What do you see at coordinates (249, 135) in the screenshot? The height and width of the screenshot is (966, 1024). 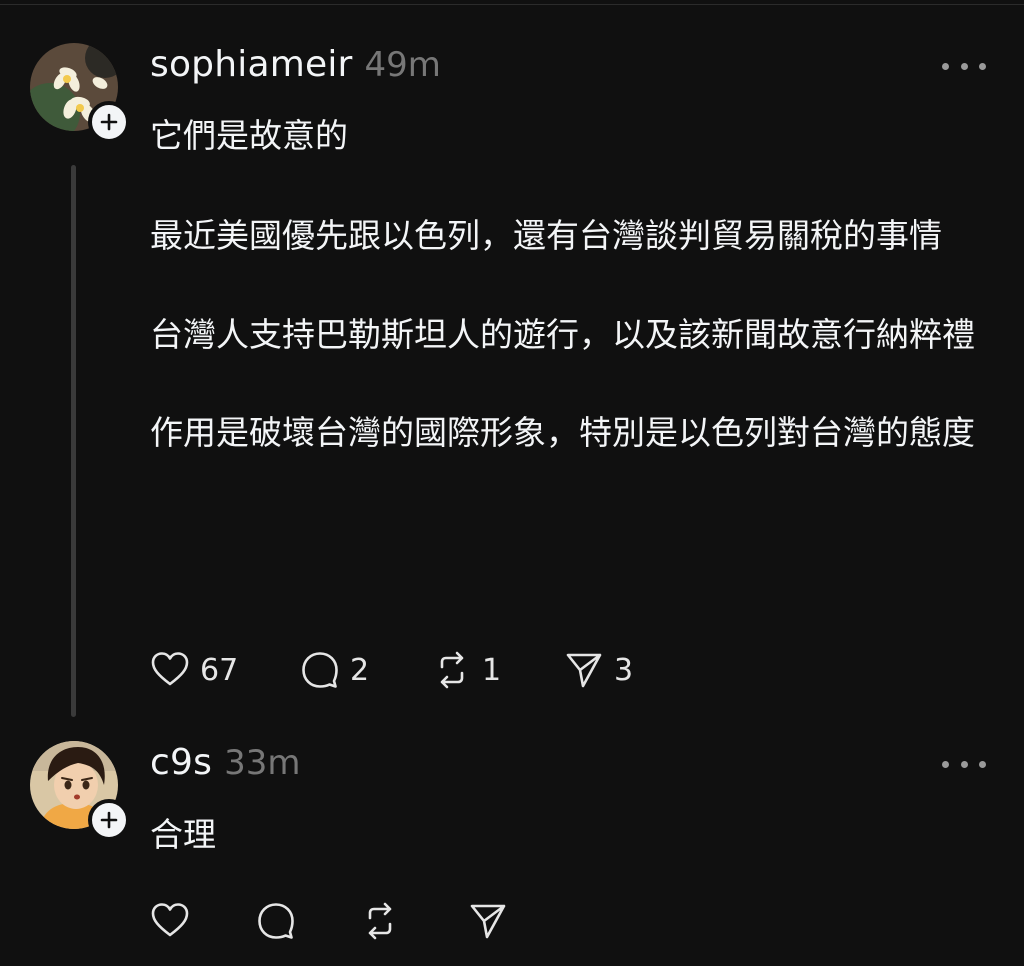 I see `post-paragraph: 它們是故意的` at bounding box center [249, 135].